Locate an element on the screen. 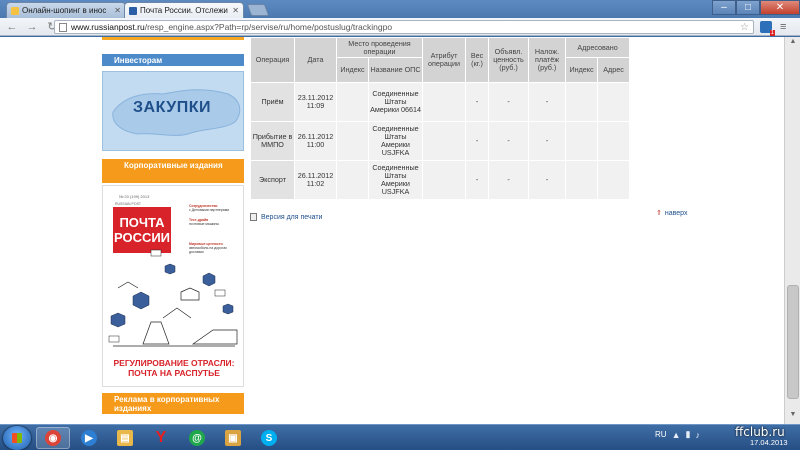 Image resolution: width=800 pixels, height=450 pixels. header-cod: Налож. платёж (руб.) is located at coordinates (547, 60).